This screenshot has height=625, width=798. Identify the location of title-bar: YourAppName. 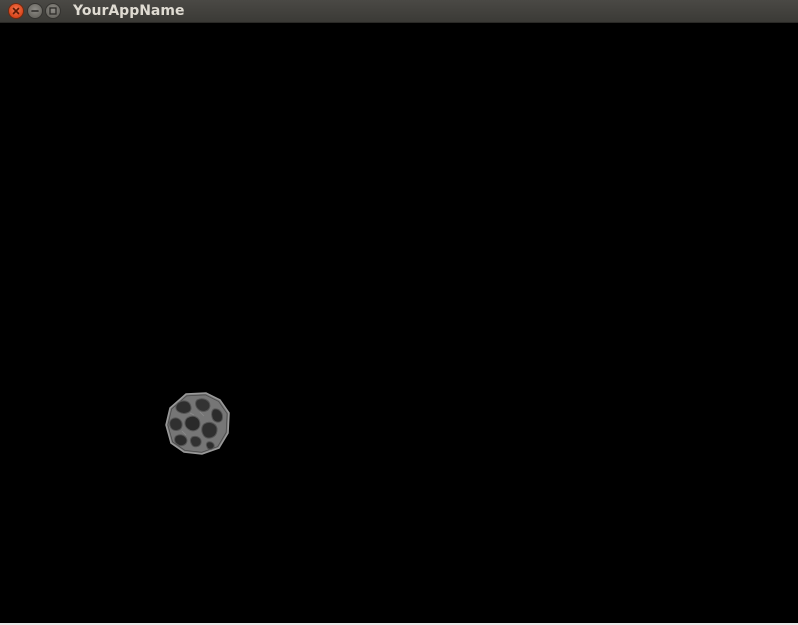
(399, 11).